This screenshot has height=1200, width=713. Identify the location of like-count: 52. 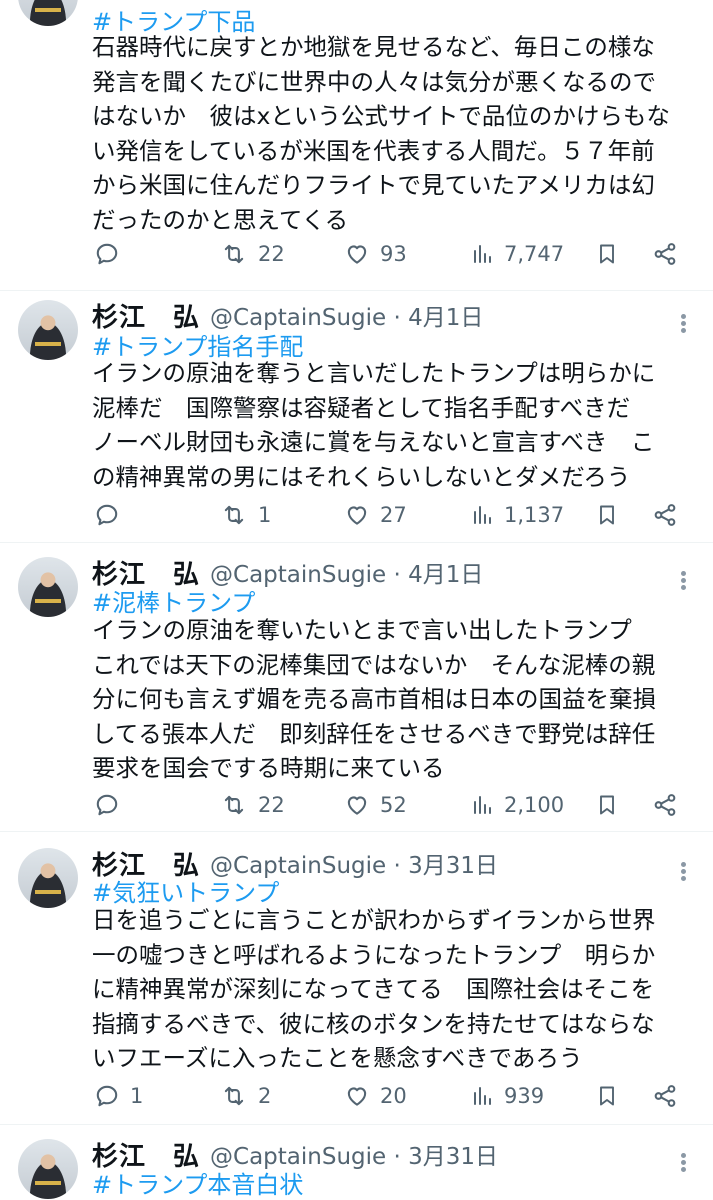
(393, 805).